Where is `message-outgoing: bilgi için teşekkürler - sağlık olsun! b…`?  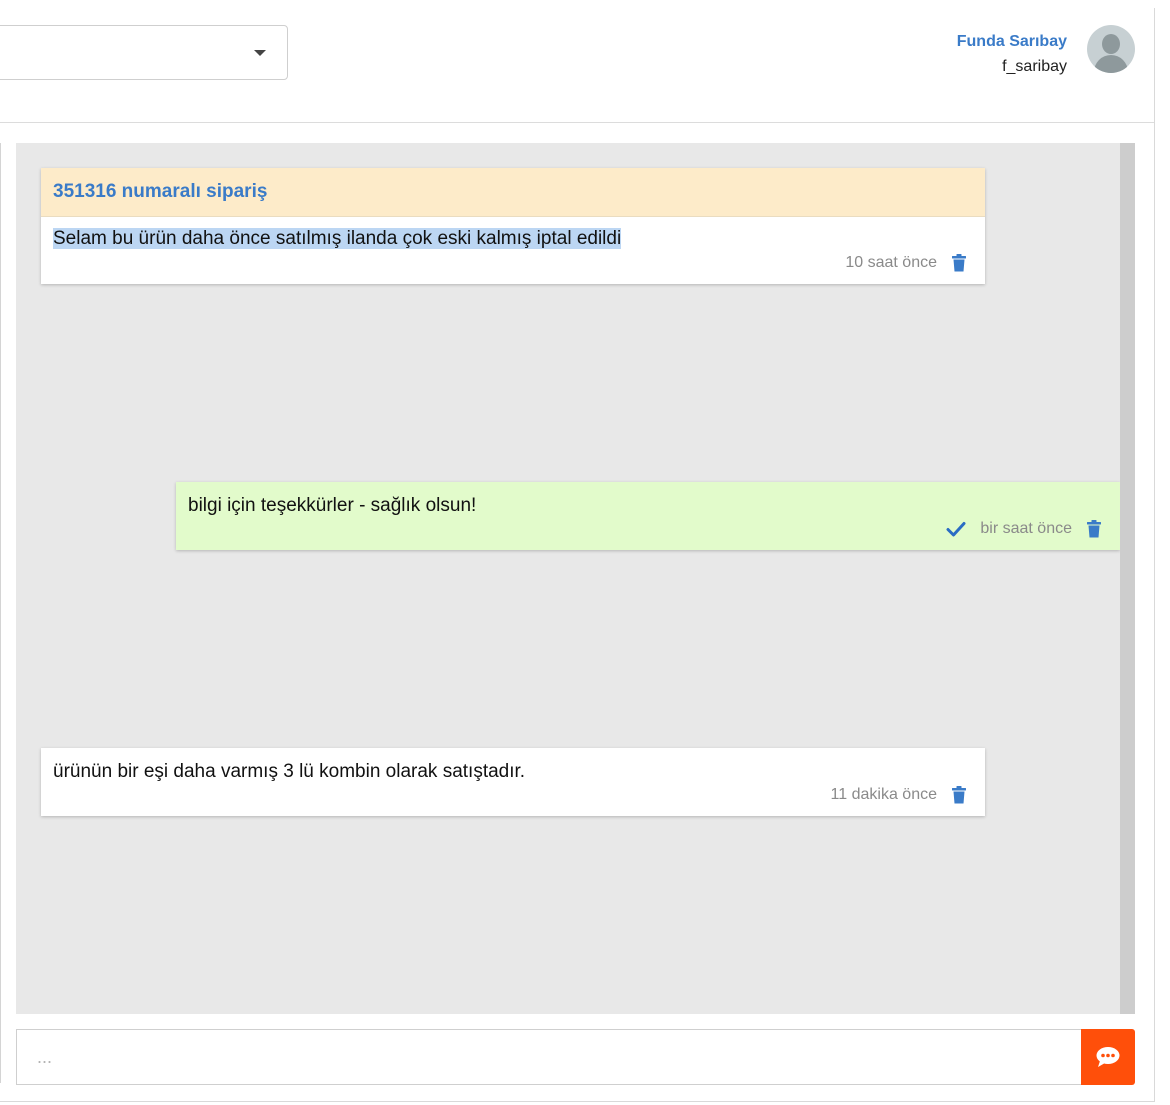
message-outgoing: bilgi için teşekkürler - sağlık olsun! b… is located at coordinates (648, 516).